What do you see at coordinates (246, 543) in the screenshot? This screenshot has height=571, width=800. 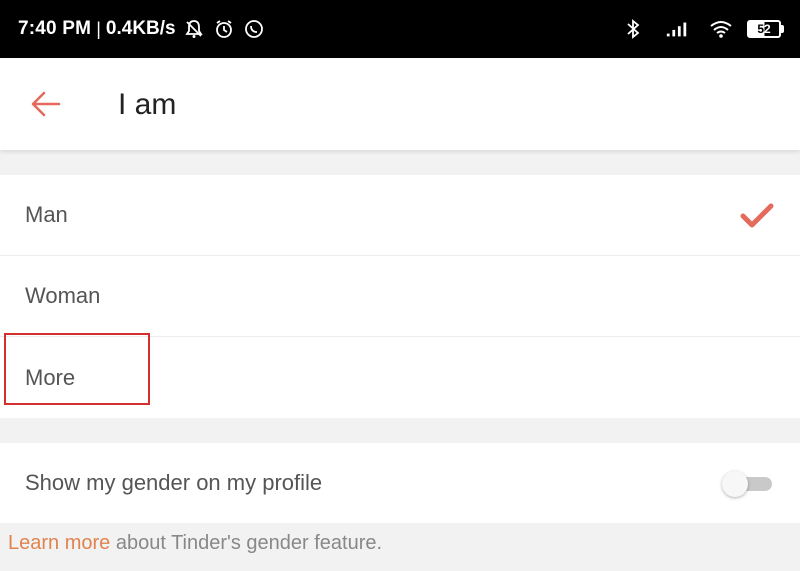 I see `note-text: about Tinder's gender feature.` at bounding box center [246, 543].